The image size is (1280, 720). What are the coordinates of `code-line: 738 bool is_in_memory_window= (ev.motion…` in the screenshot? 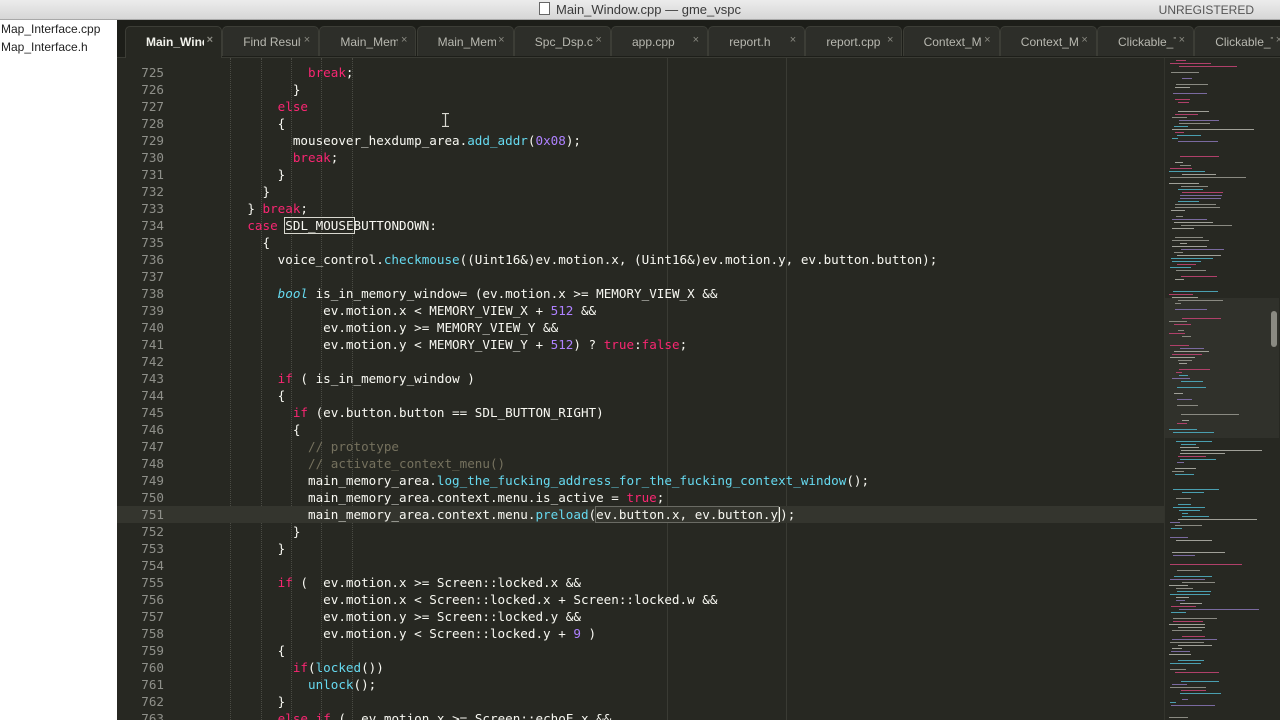 It's located at (640, 293).